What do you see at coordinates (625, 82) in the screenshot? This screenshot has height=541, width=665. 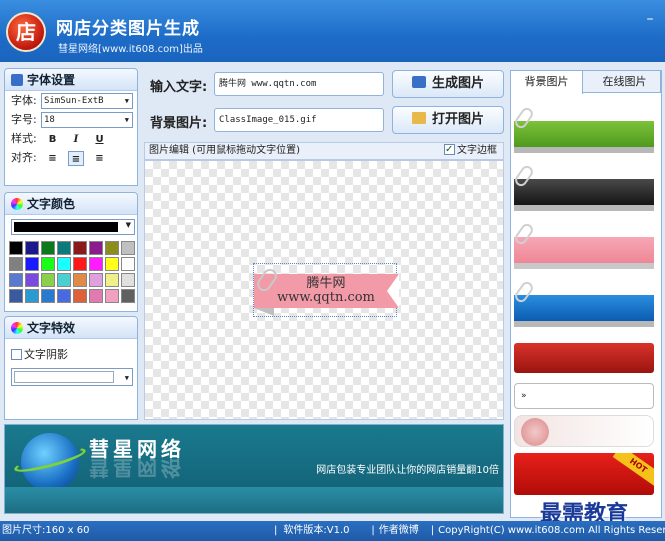 I see `tab-online-images: 在线图片` at bounding box center [625, 82].